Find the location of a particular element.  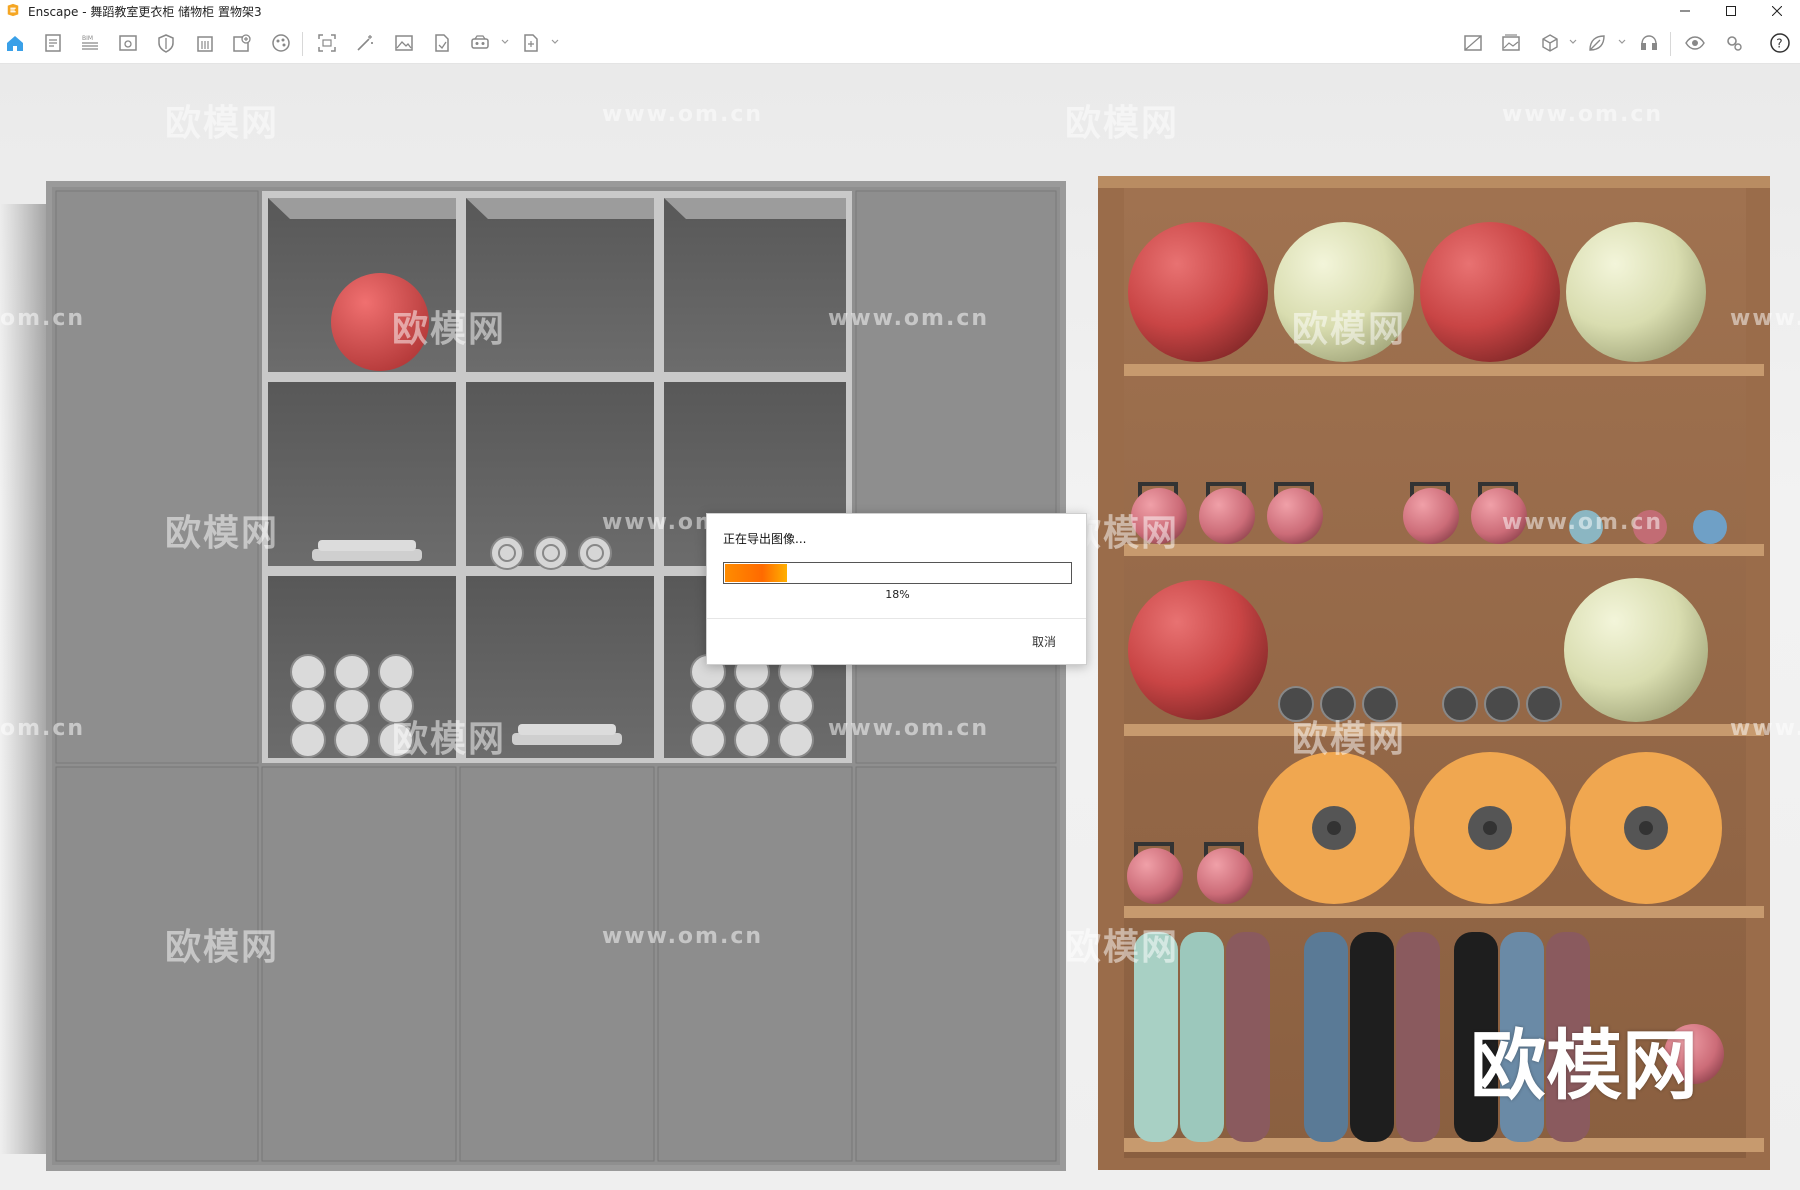

bim-icon: BIM is located at coordinates (90, 43).